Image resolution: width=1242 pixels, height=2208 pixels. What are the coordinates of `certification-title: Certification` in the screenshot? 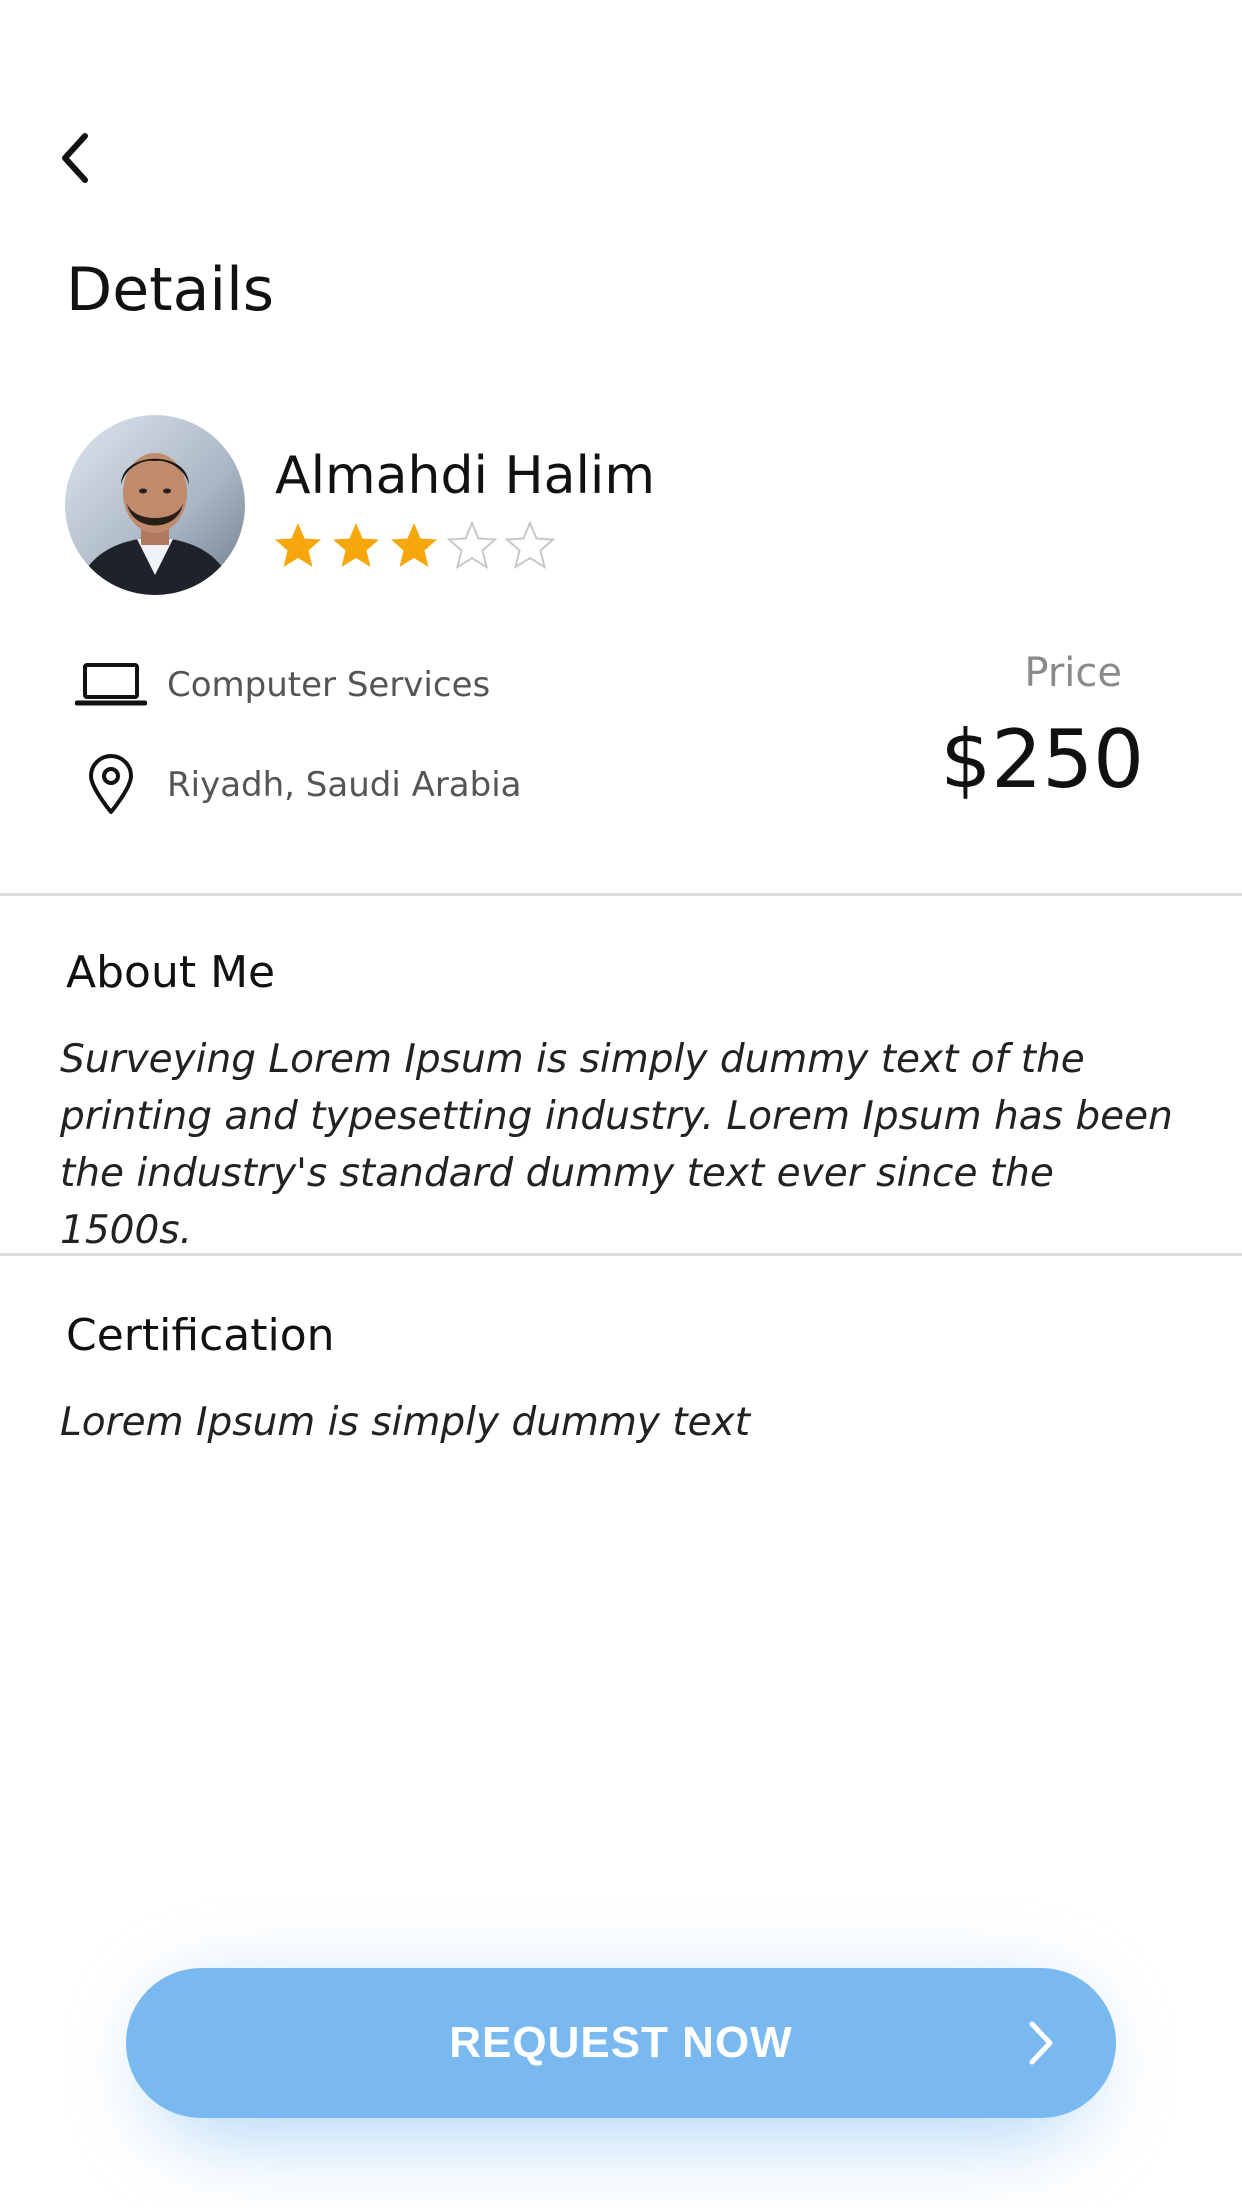 It's located at (200, 1335).